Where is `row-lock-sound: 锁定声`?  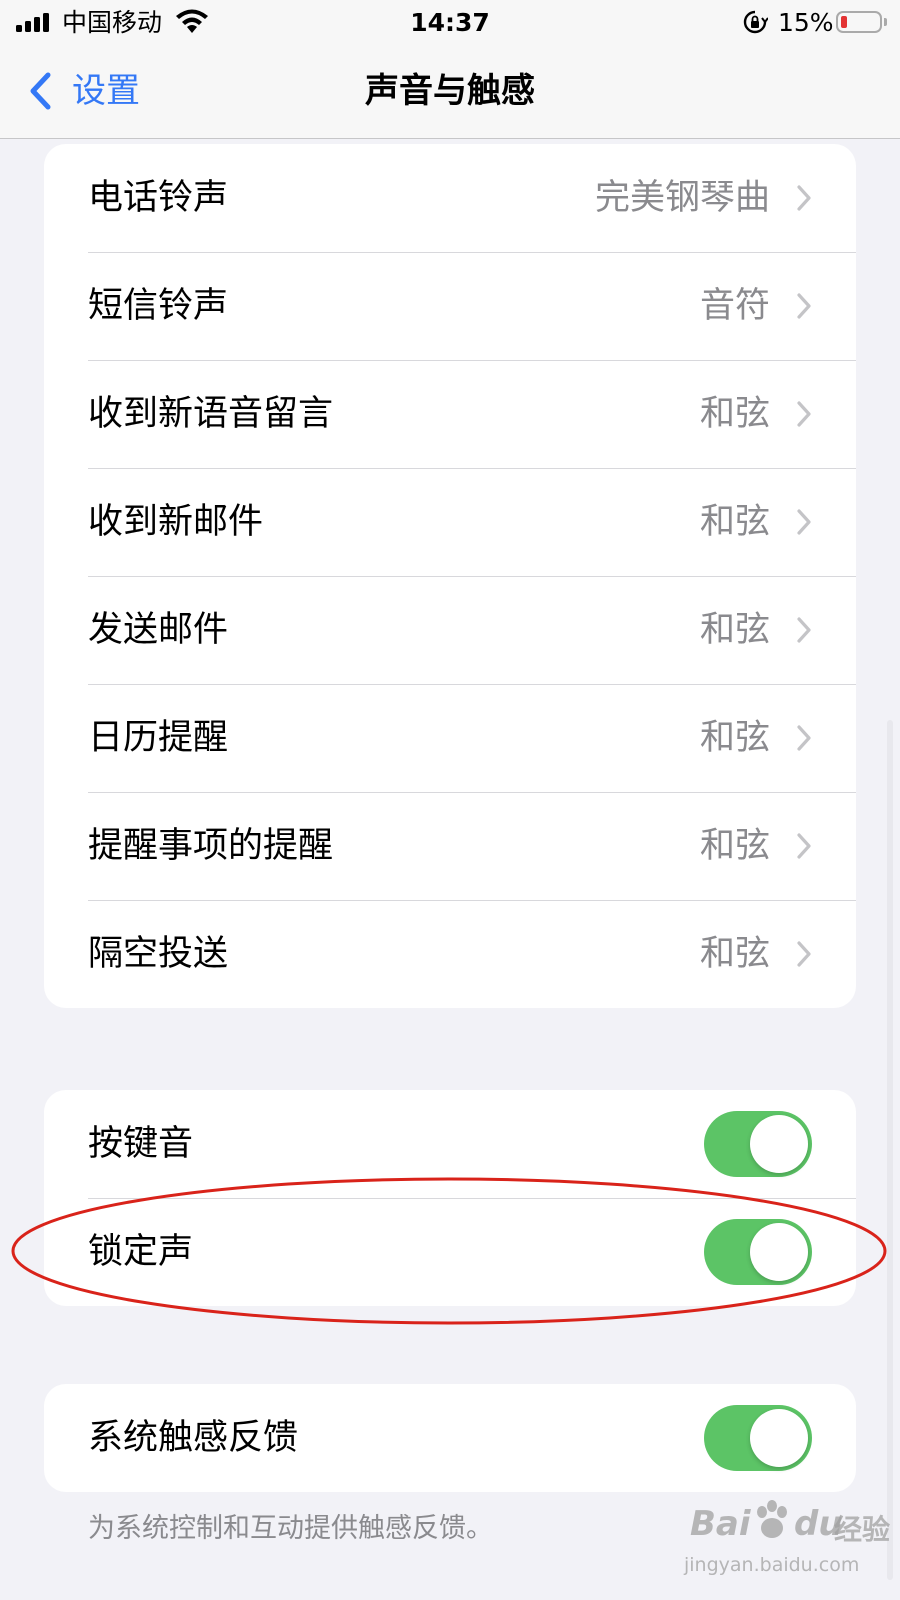 row-lock-sound: 锁定声 is located at coordinates (450, 1252).